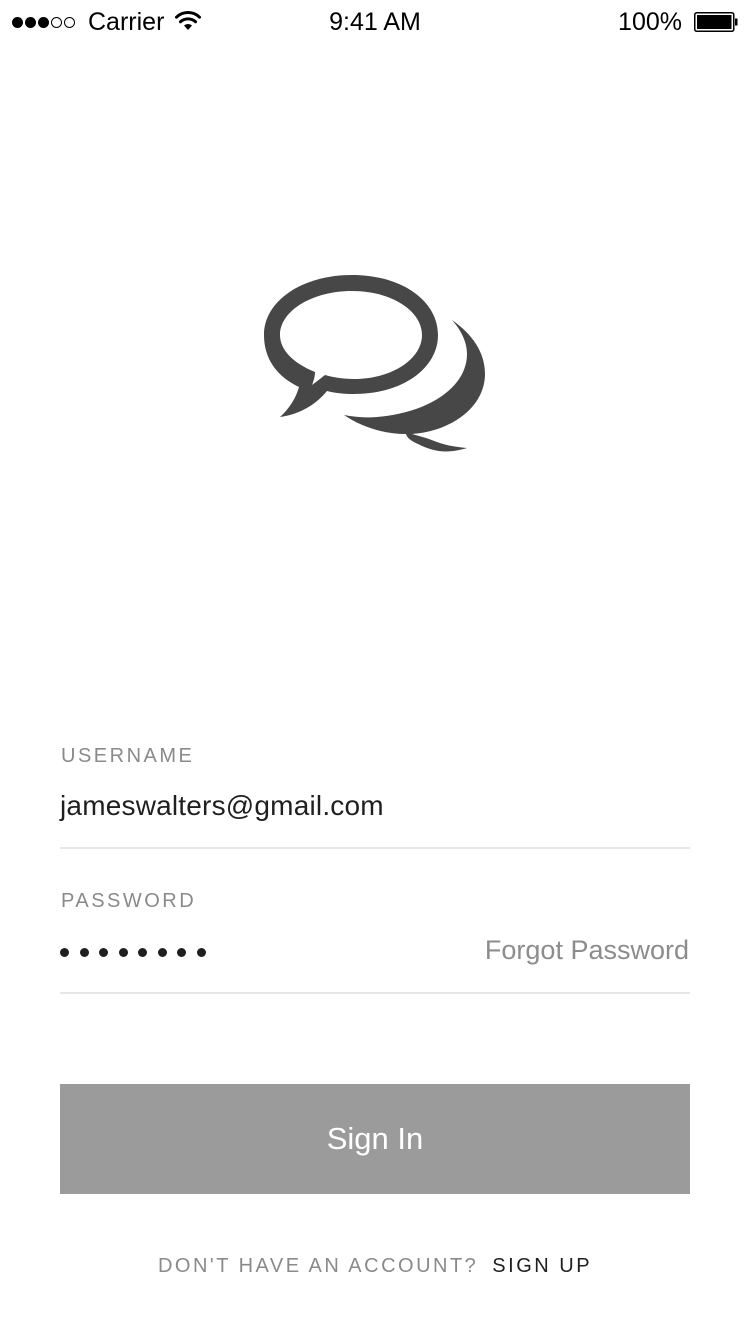 Image resolution: width=750 pixels, height=1335 pixels. Describe the element at coordinates (222, 806) in the screenshot. I see `username-input: jameswalters@gmail.com` at that location.